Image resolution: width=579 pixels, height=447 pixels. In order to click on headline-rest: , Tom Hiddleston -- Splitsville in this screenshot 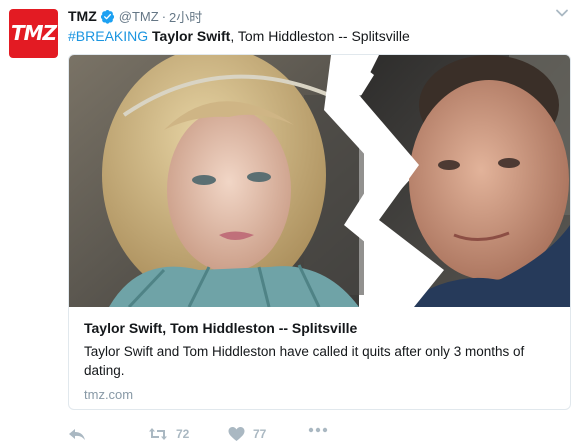, I will do `click(320, 36)`.